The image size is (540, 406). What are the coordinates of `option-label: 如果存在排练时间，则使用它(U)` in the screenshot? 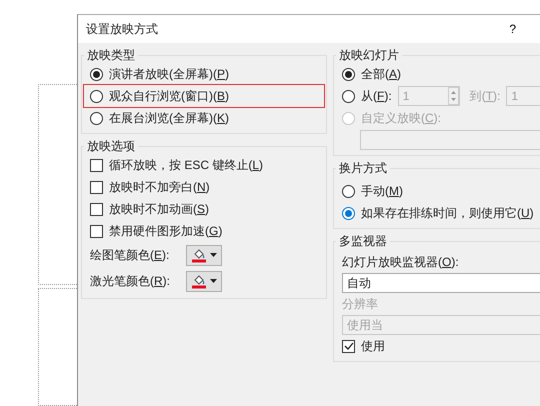 It's located at (447, 213).